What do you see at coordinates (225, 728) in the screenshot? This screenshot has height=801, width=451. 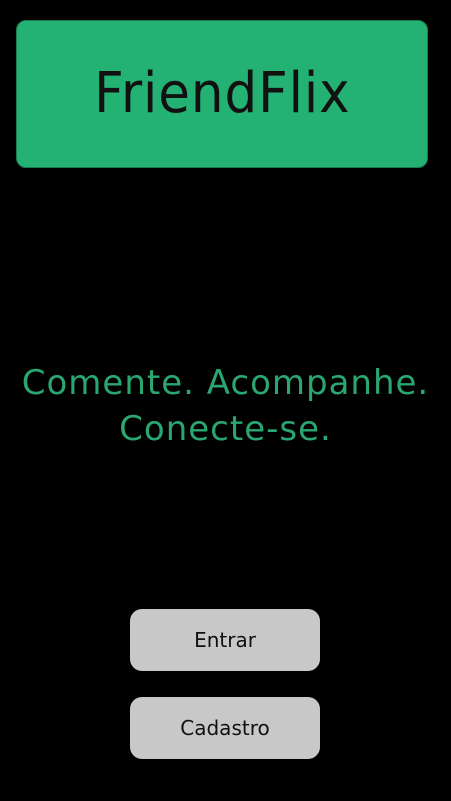 I see `signup-button: Cadastro` at bounding box center [225, 728].